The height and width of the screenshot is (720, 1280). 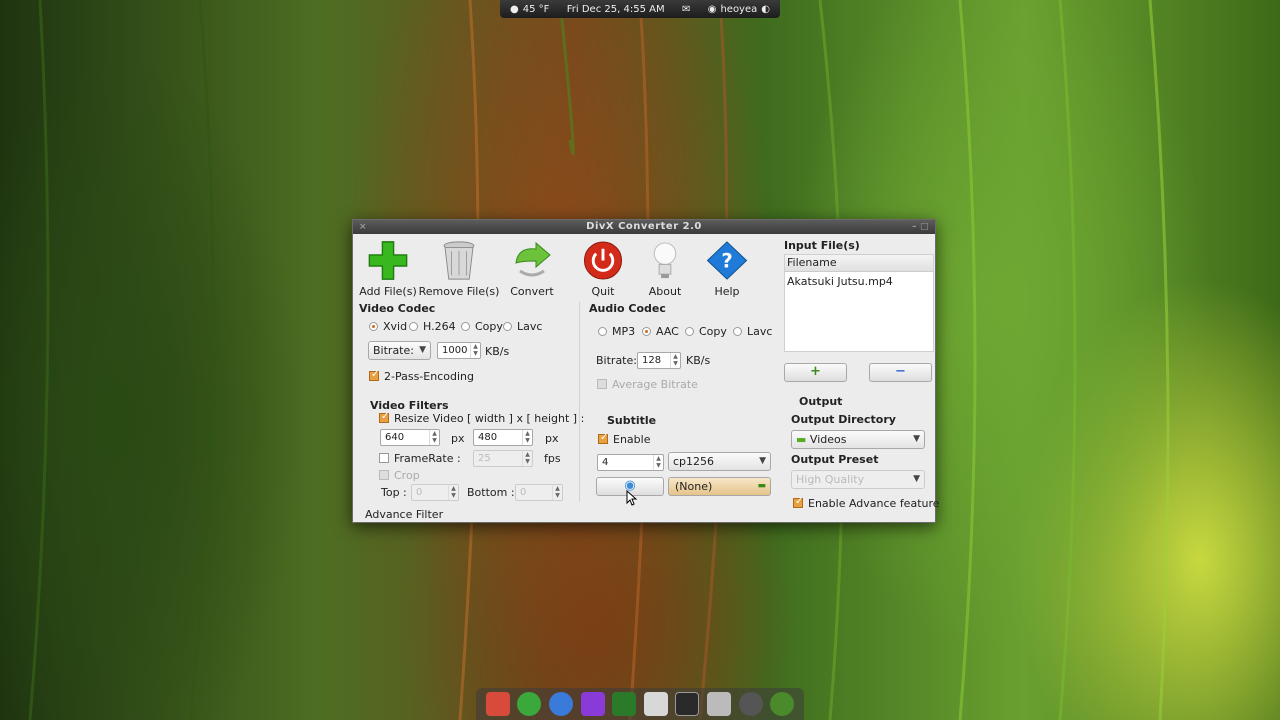 I want to click on browser-icon, so click(x=560, y=704).